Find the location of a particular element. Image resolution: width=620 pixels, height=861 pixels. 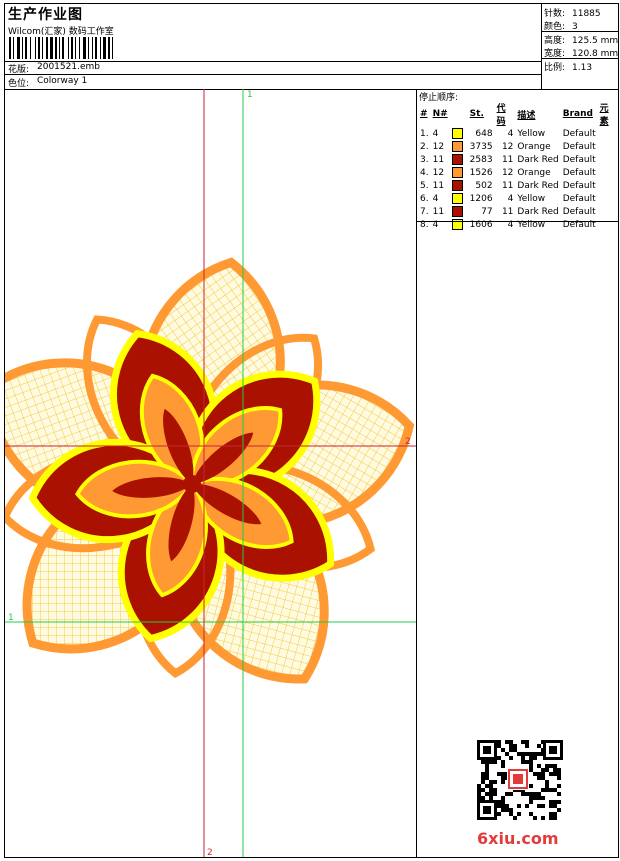

table-row: 7. 11 77 11 Dark Red Default is located at coordinates (518, 211).